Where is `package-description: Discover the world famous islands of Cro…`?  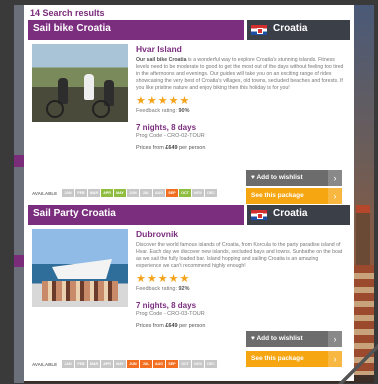
package-description: Discover the world famous islands of Cro… is located at coordinates (239, 255).